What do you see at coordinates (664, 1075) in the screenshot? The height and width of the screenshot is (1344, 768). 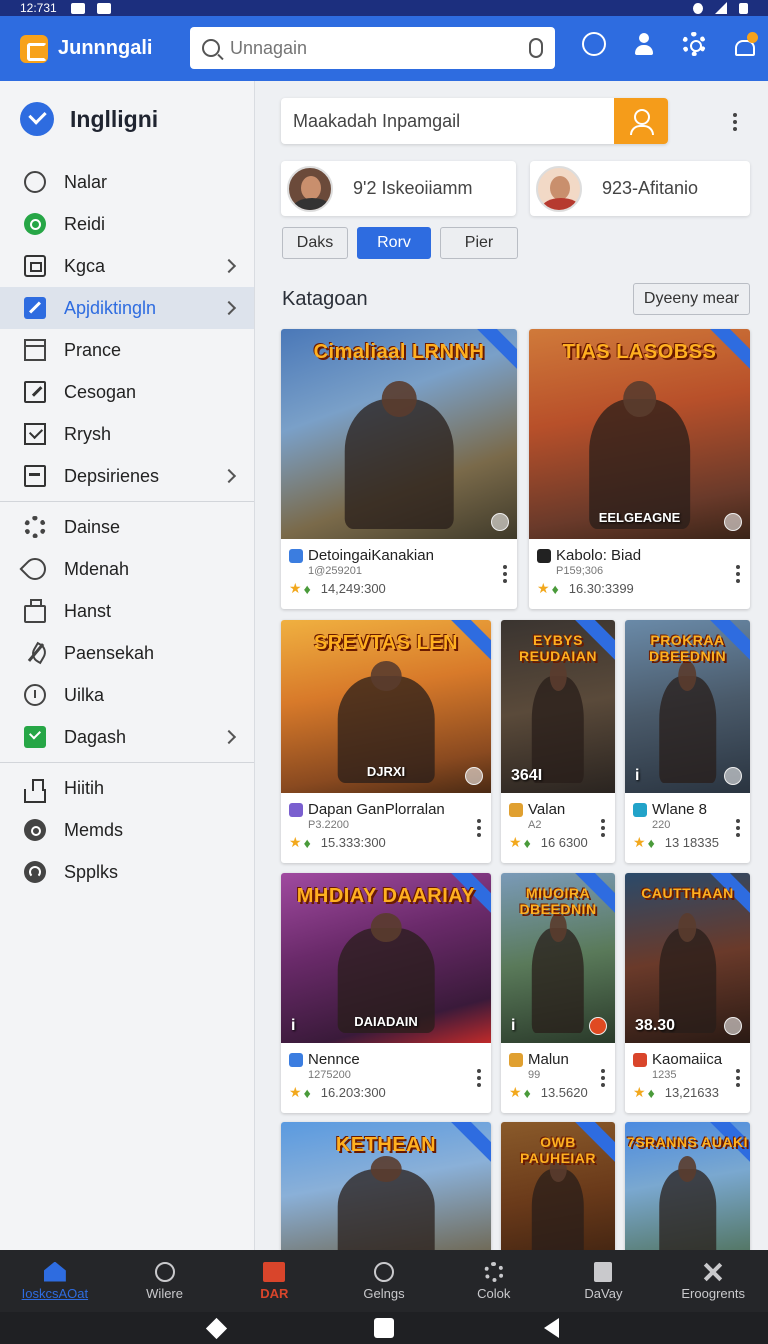 I see `game-id: 1235` at bounding box center [664, 1075].